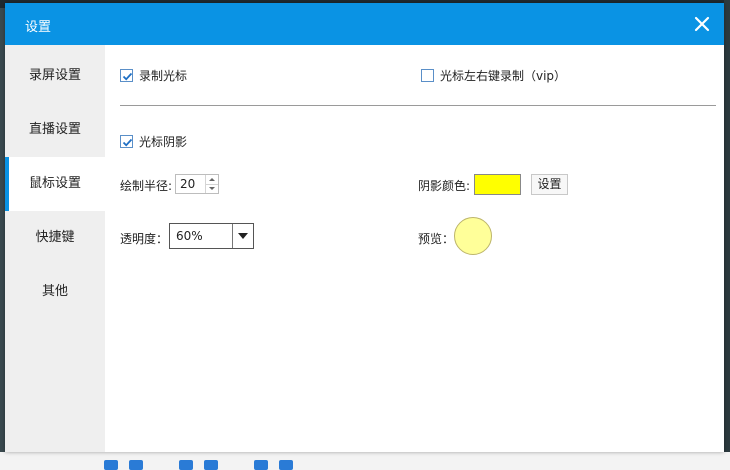 The image size is (730, 470). I want to click on sidebar-item-other: 其他, so click(55, 292).